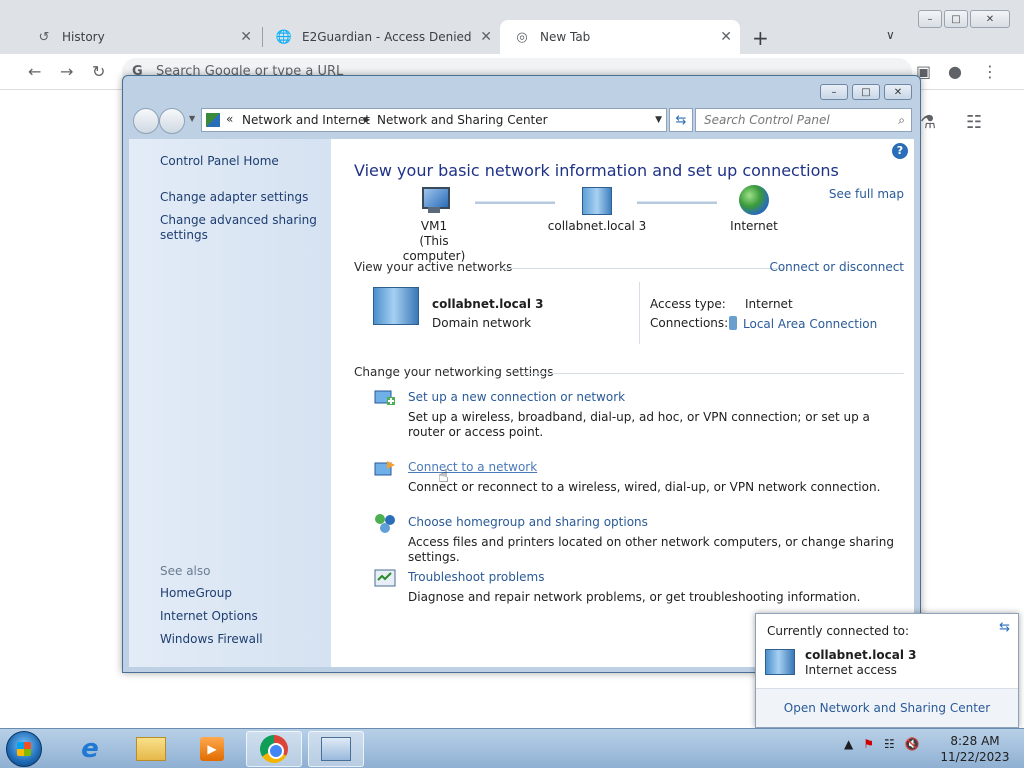 The width and height of the screenshot is (1024, 768). Describe the element at coordinates (146, 121) in the screenshot. I see `back-button` at that location.